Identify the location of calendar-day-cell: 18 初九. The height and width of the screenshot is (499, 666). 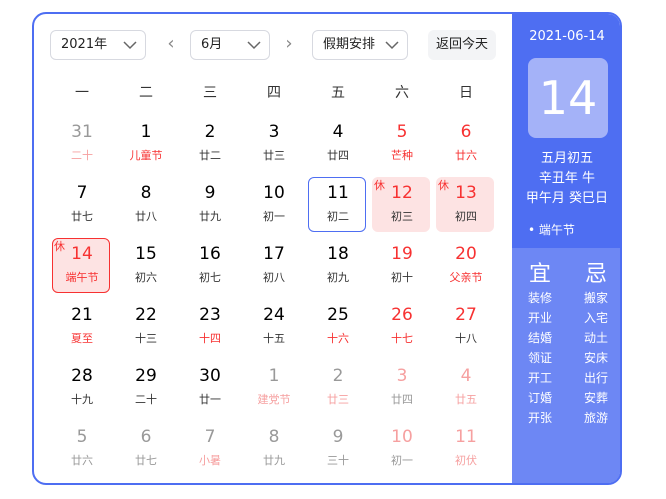
(338, 266).